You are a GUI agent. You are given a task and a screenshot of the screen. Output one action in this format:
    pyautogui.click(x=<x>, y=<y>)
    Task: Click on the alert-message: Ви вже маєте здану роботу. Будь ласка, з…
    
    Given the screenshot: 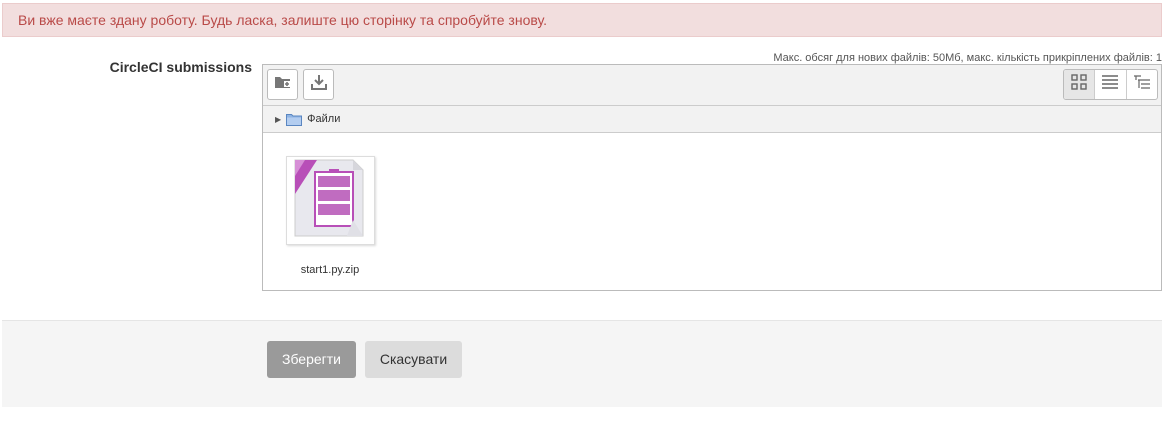 What is the action you would take?
    pyautogui.click(x=282, y=20)
    